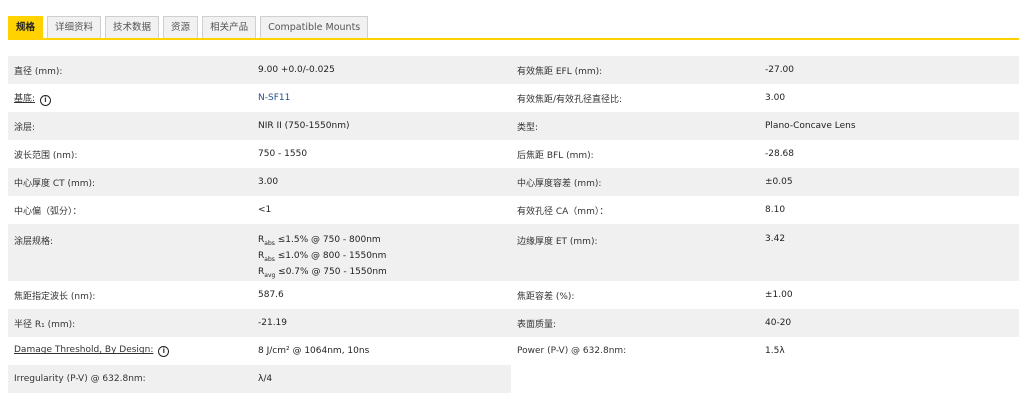  I want to click on spec-value: 1.5λ, so click(775, 351).